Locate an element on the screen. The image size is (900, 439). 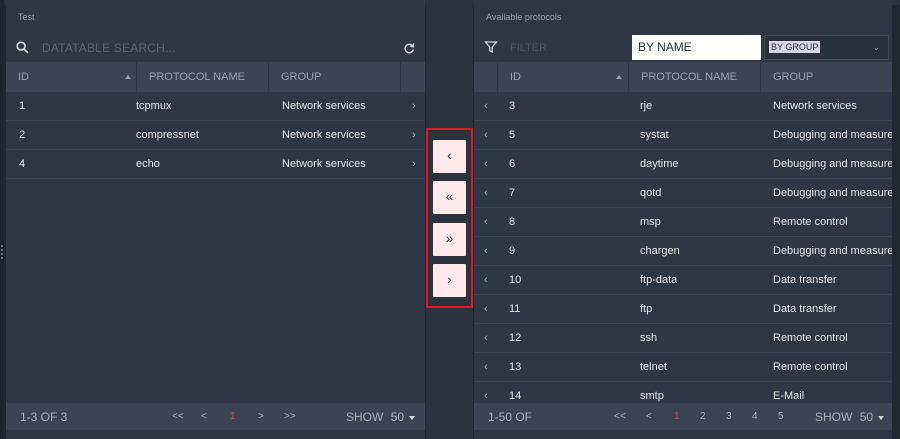
left-edge is located at coordinates (2, 219).